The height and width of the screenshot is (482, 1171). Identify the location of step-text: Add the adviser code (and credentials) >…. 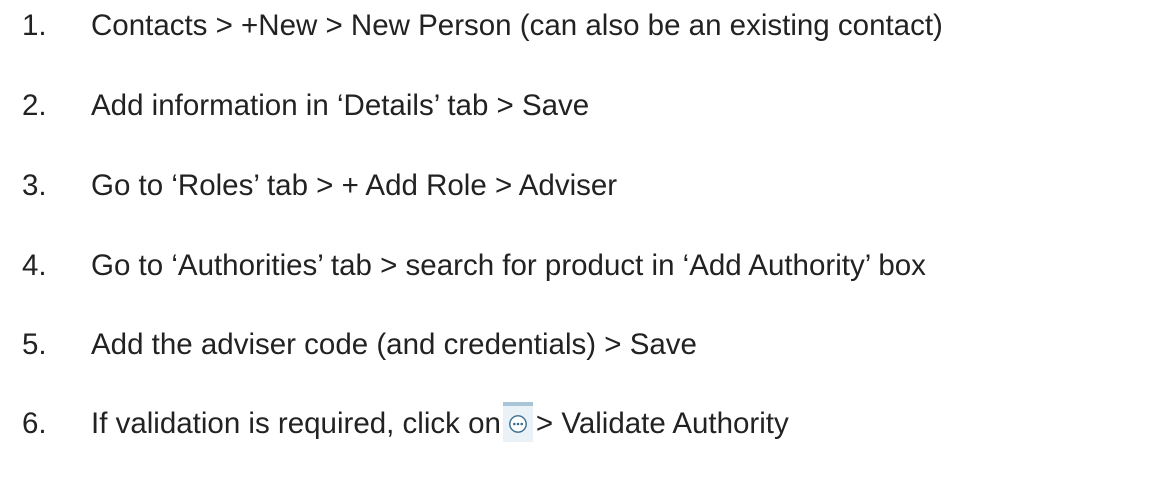
(394, 344).